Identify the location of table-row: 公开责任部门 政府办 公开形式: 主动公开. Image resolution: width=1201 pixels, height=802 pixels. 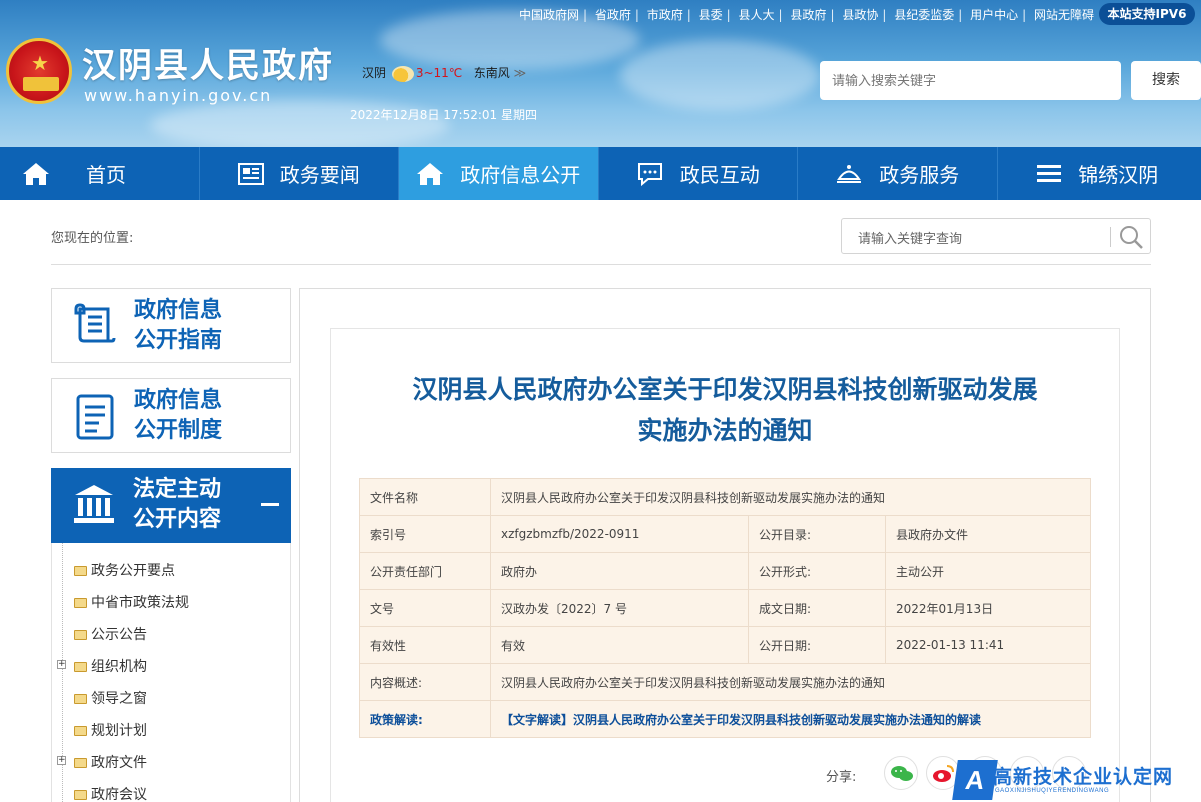
(725, 571).